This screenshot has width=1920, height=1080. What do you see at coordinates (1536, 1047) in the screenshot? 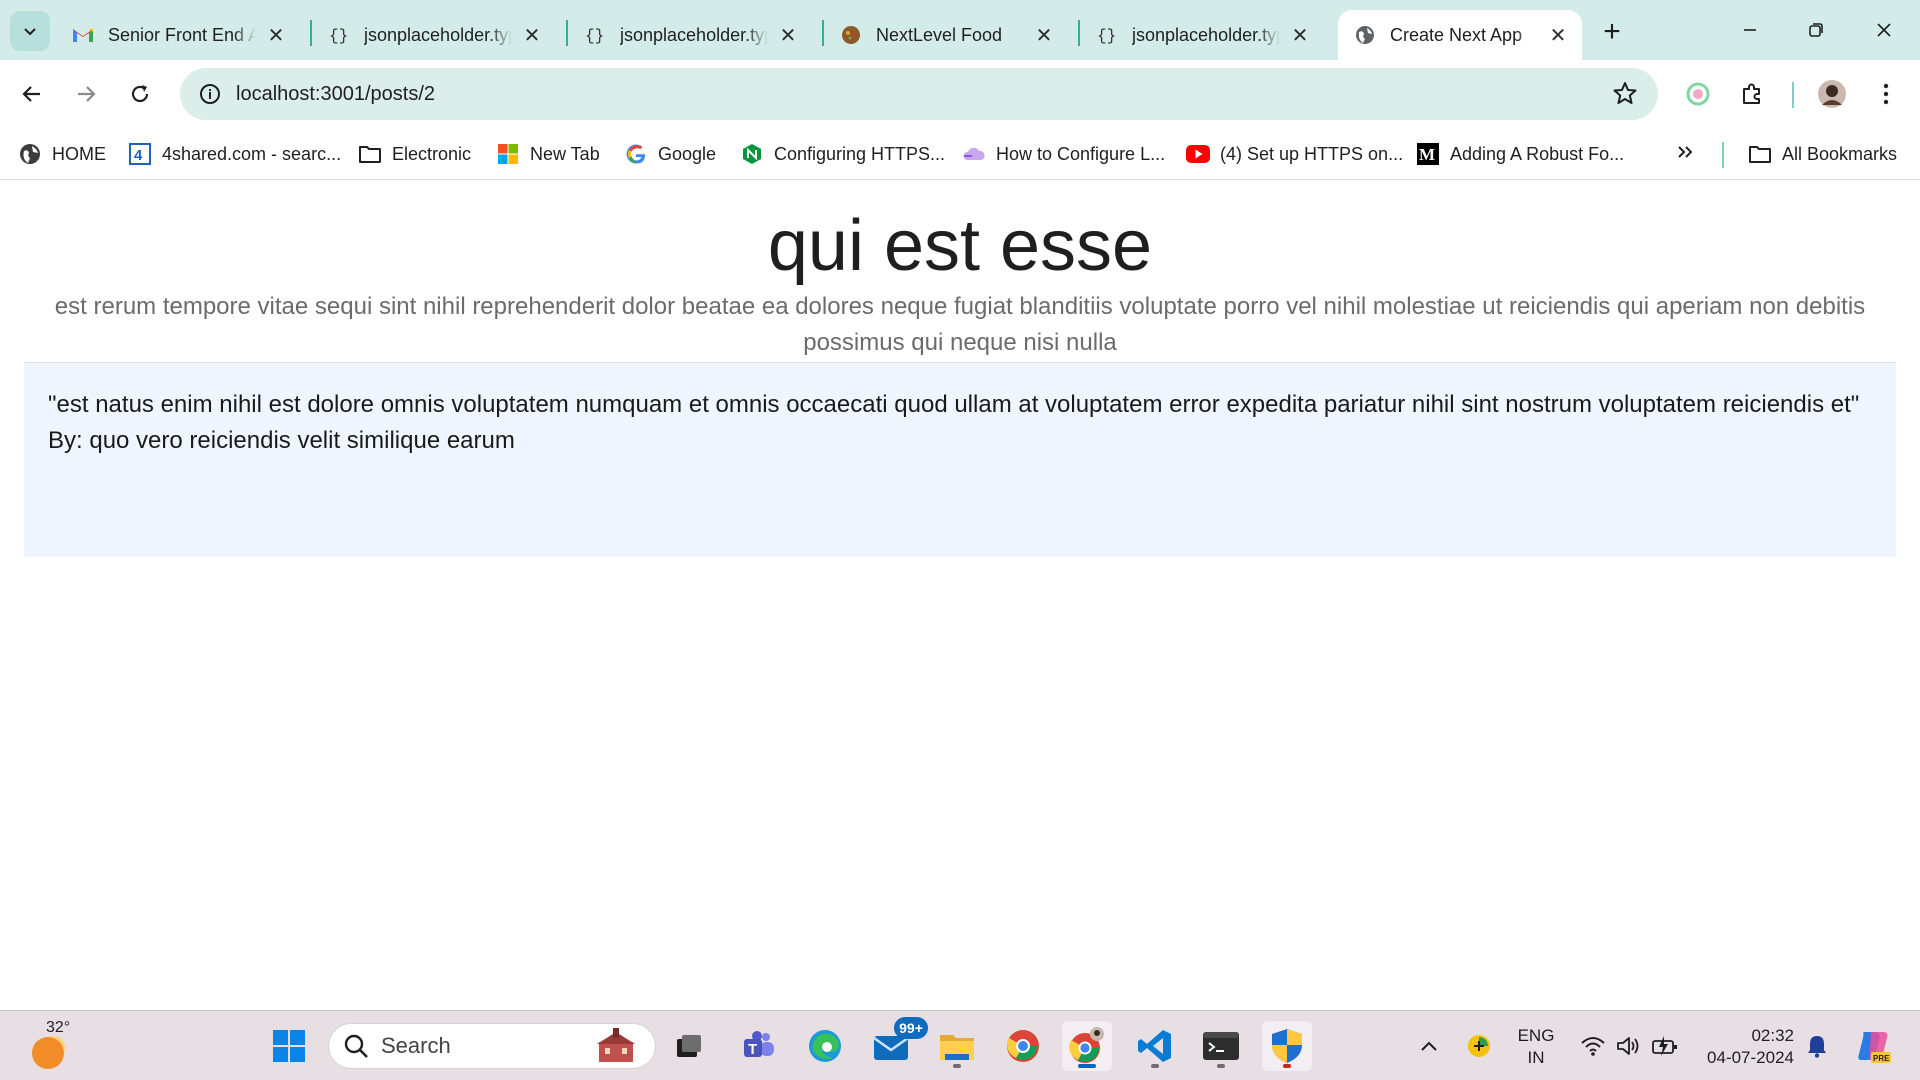
I see `input-language-indicator: ENG IN` at bounding box center [1536, 1047].